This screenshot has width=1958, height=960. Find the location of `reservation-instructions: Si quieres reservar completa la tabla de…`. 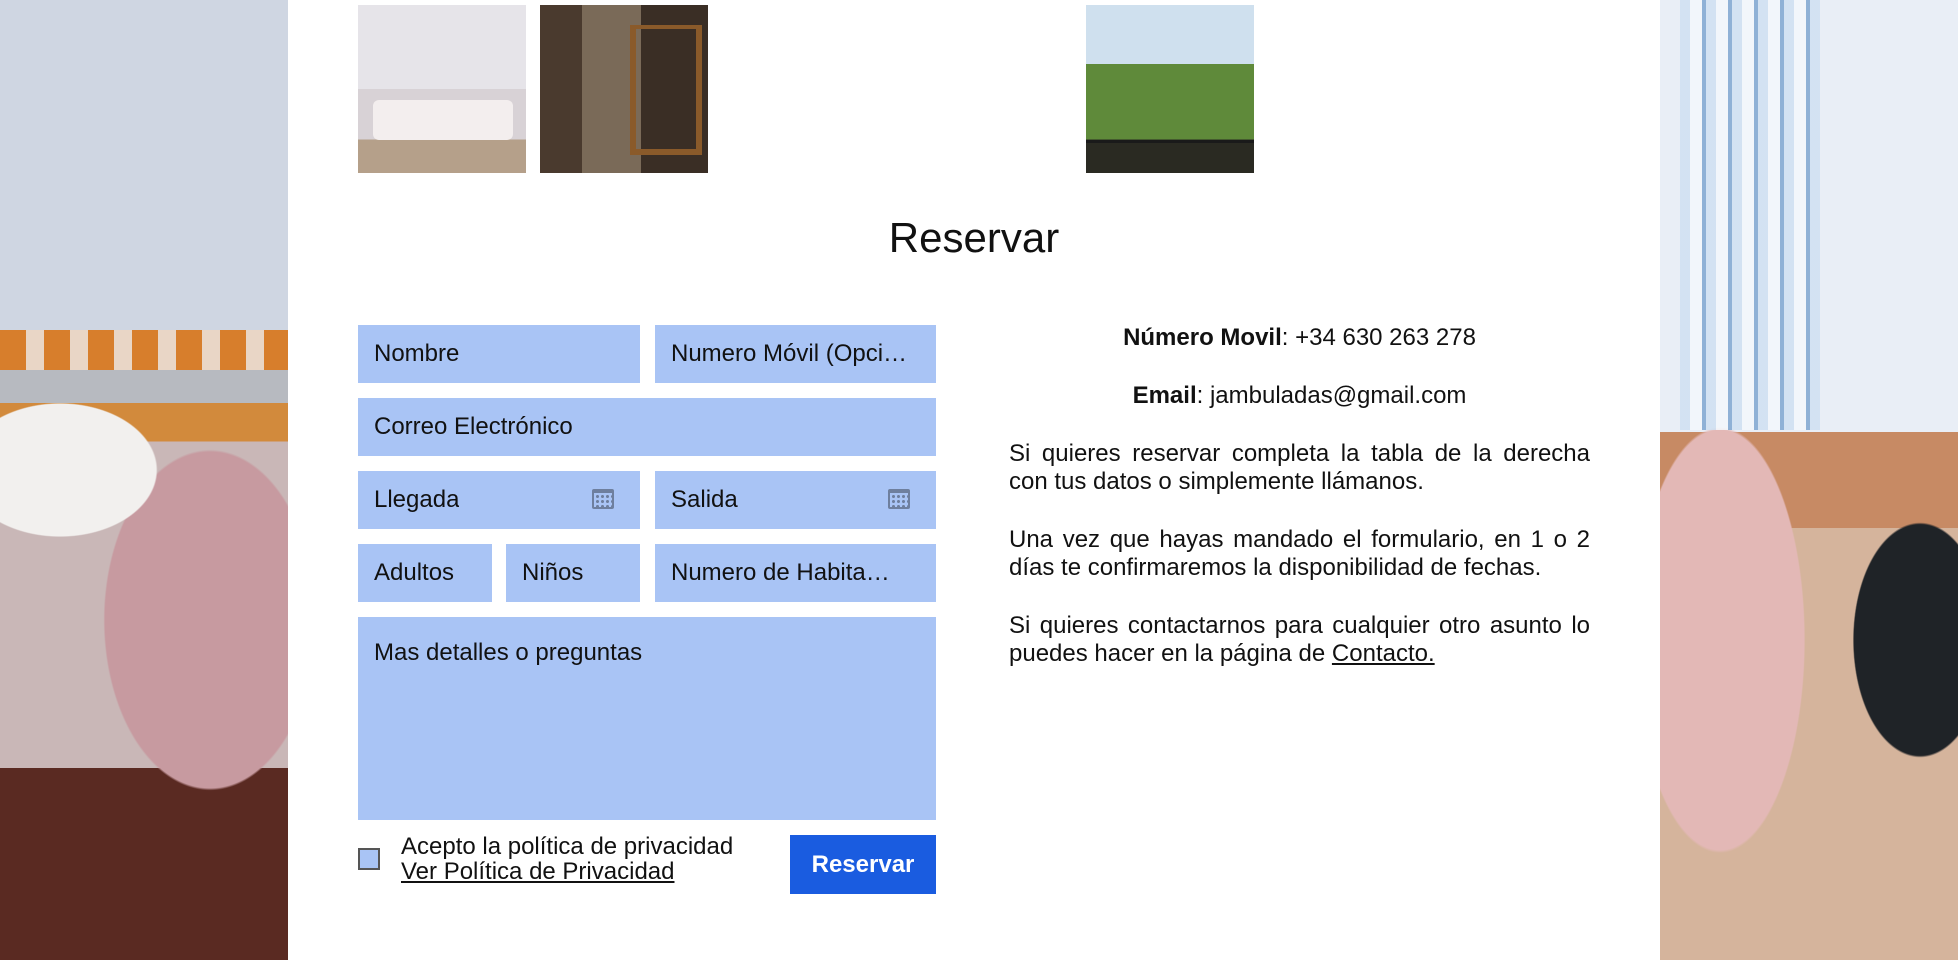

reservation-instructions: Si quieres reservar completa la tabla de… is located at coordinates (1299, 467).